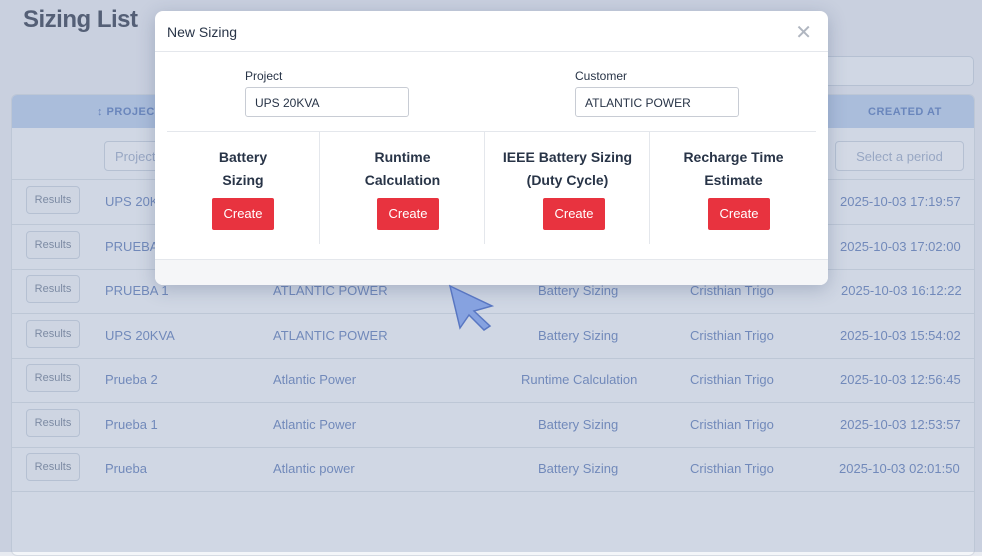 The height and width of the screenshot is (556, 982). Describe the element at coordinates (733, 157) in the screenshot. I see `option-title-line1: Recharge Time` at that location.